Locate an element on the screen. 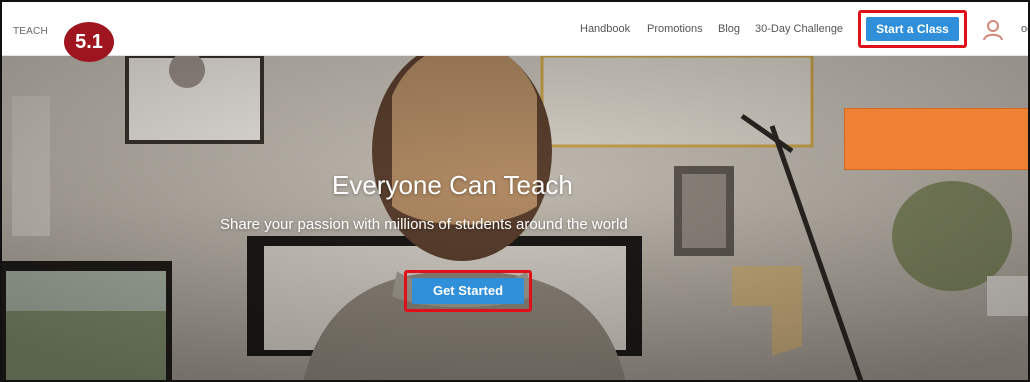  nav-link-30-day-challenge: 30-Day Challenge is located at coordinates (799, 29).